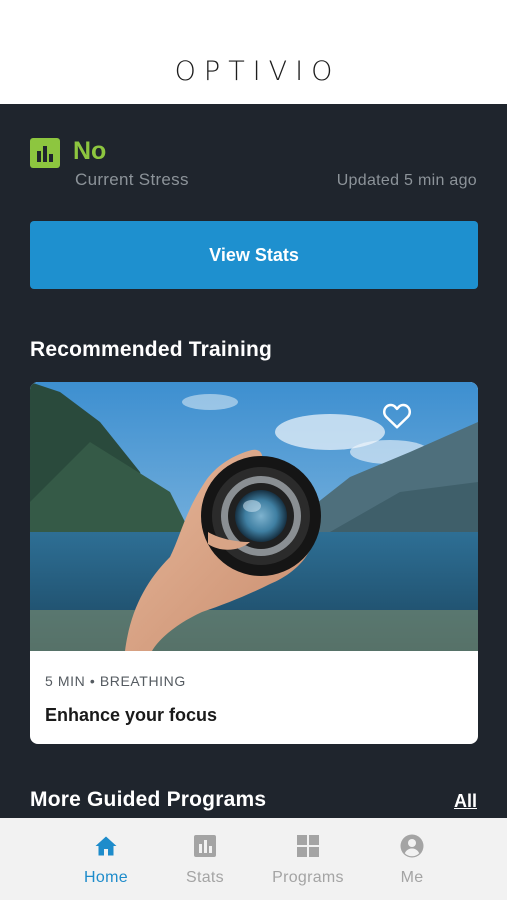 The image size is (507, 900). I want to click on user-circle-icon, so click(412, 846).